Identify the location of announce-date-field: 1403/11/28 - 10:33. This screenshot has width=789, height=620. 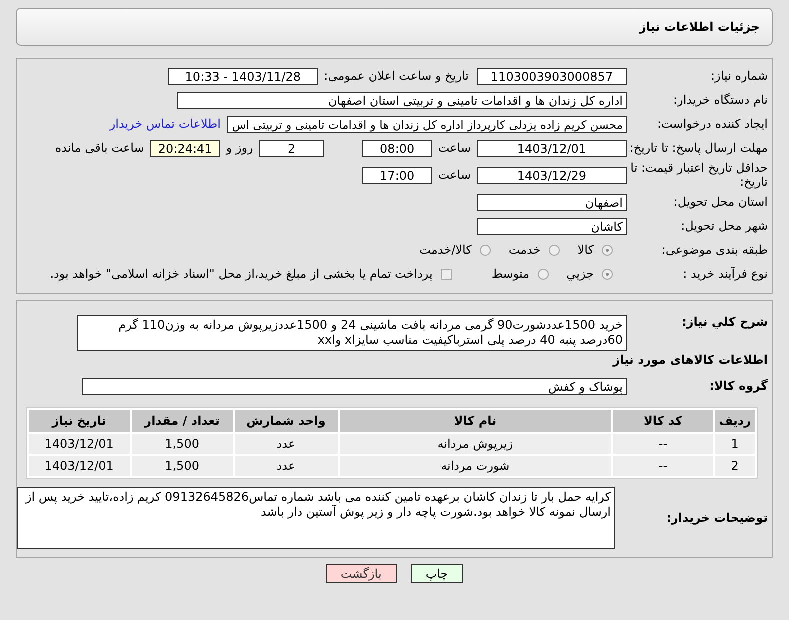
(243, 76).